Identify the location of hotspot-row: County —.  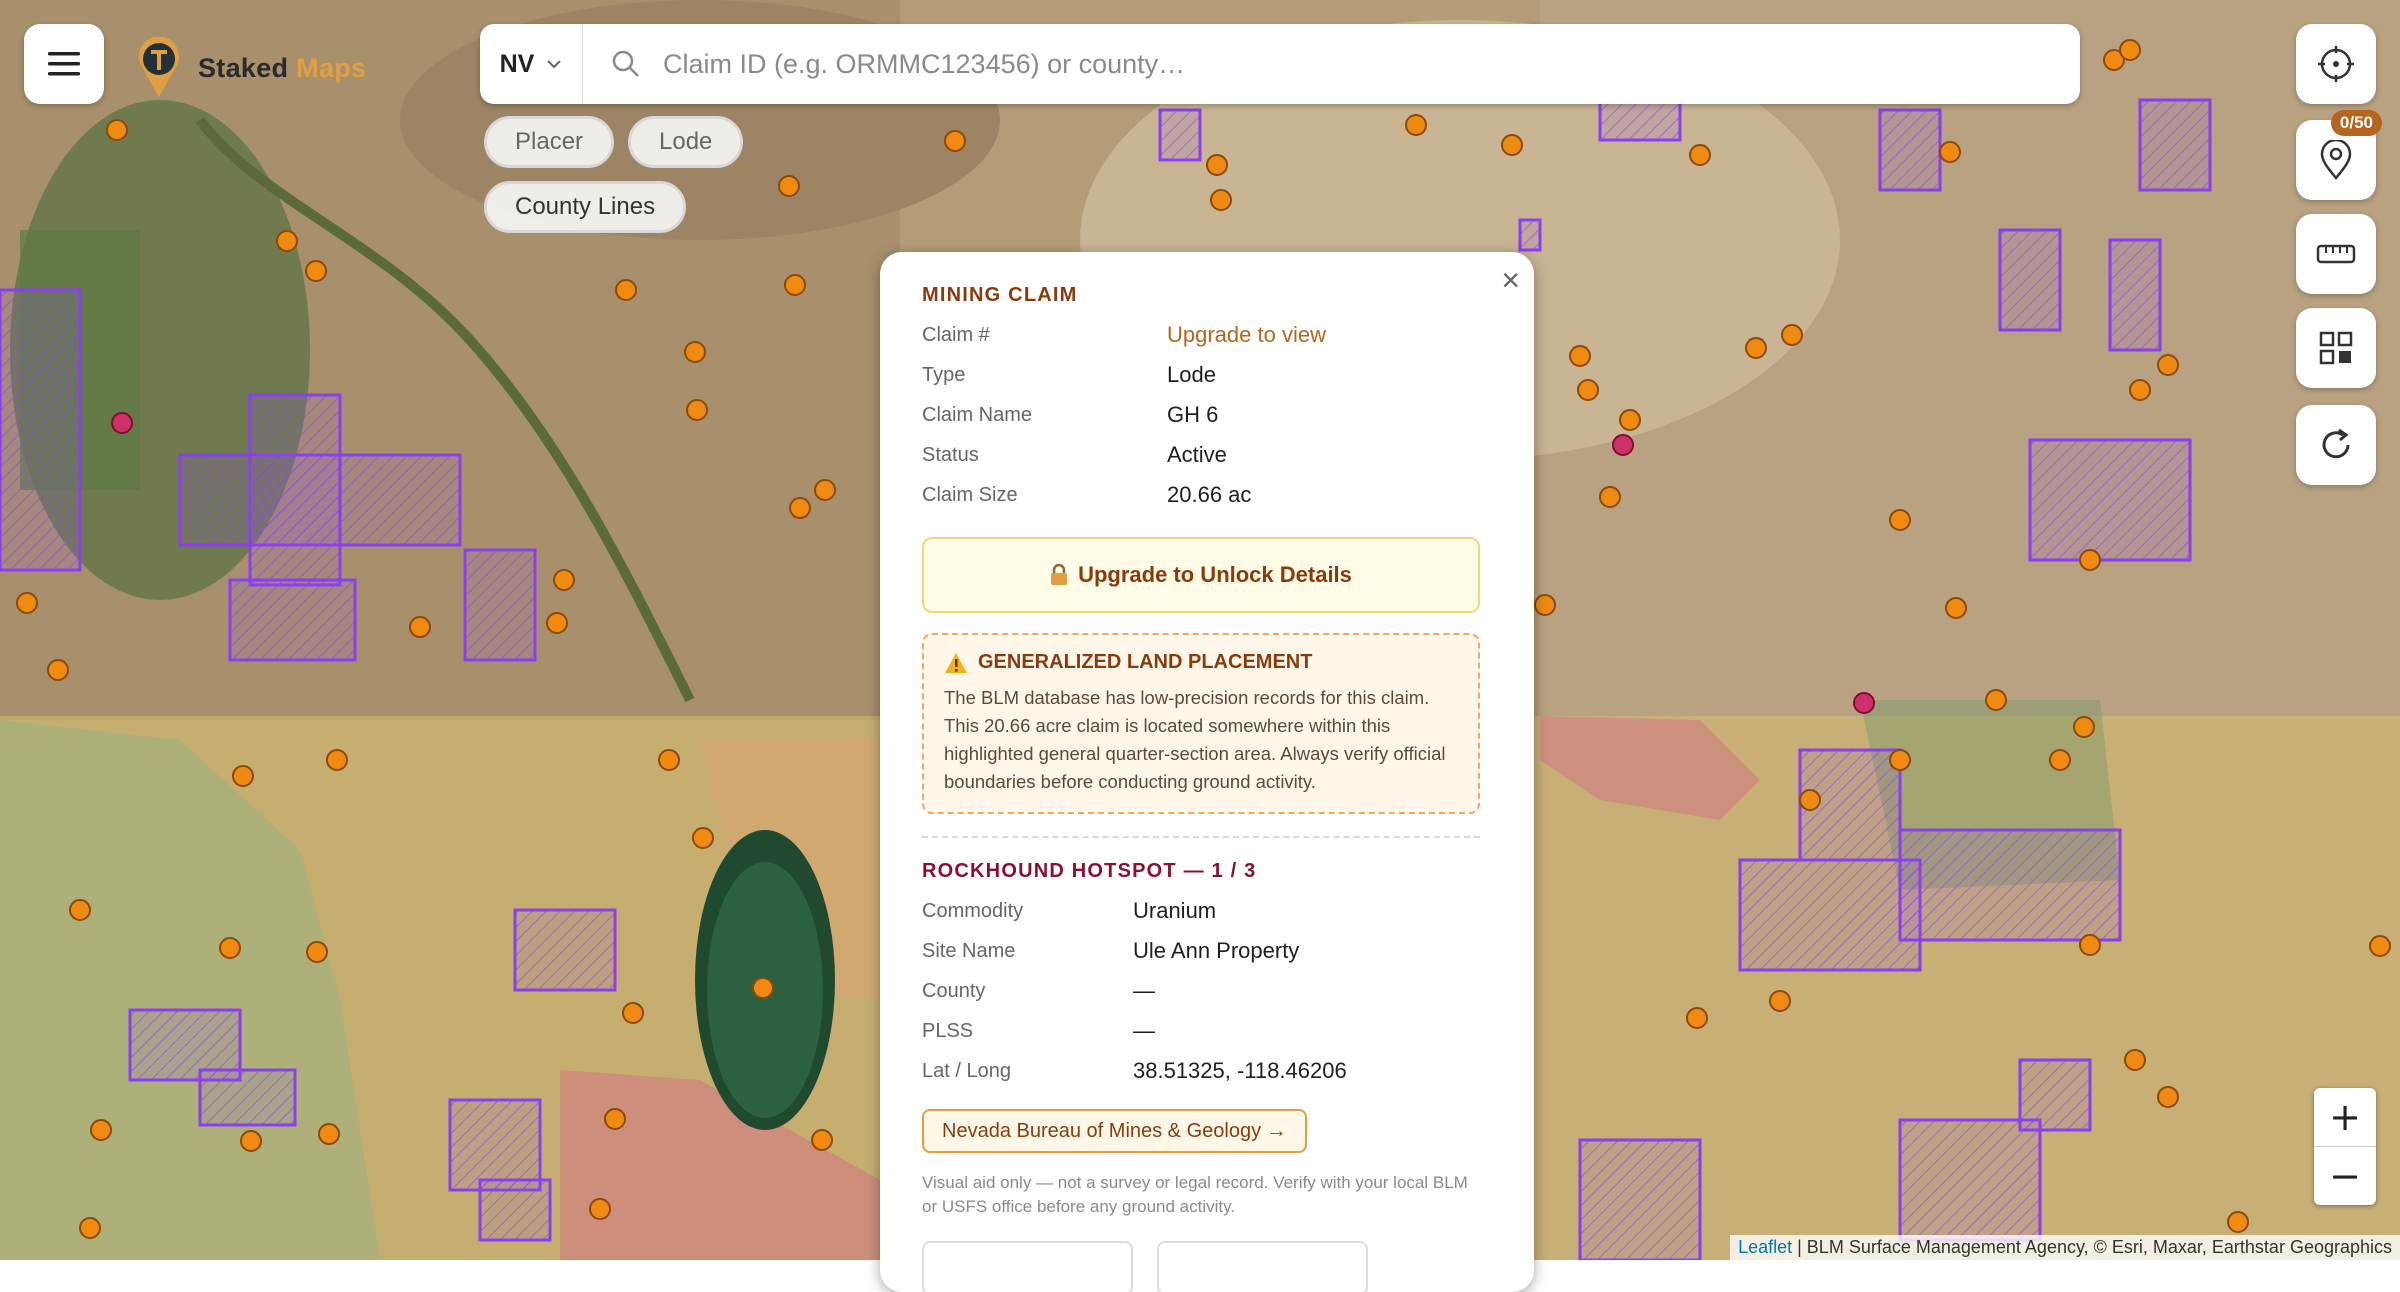
(1201, 991).